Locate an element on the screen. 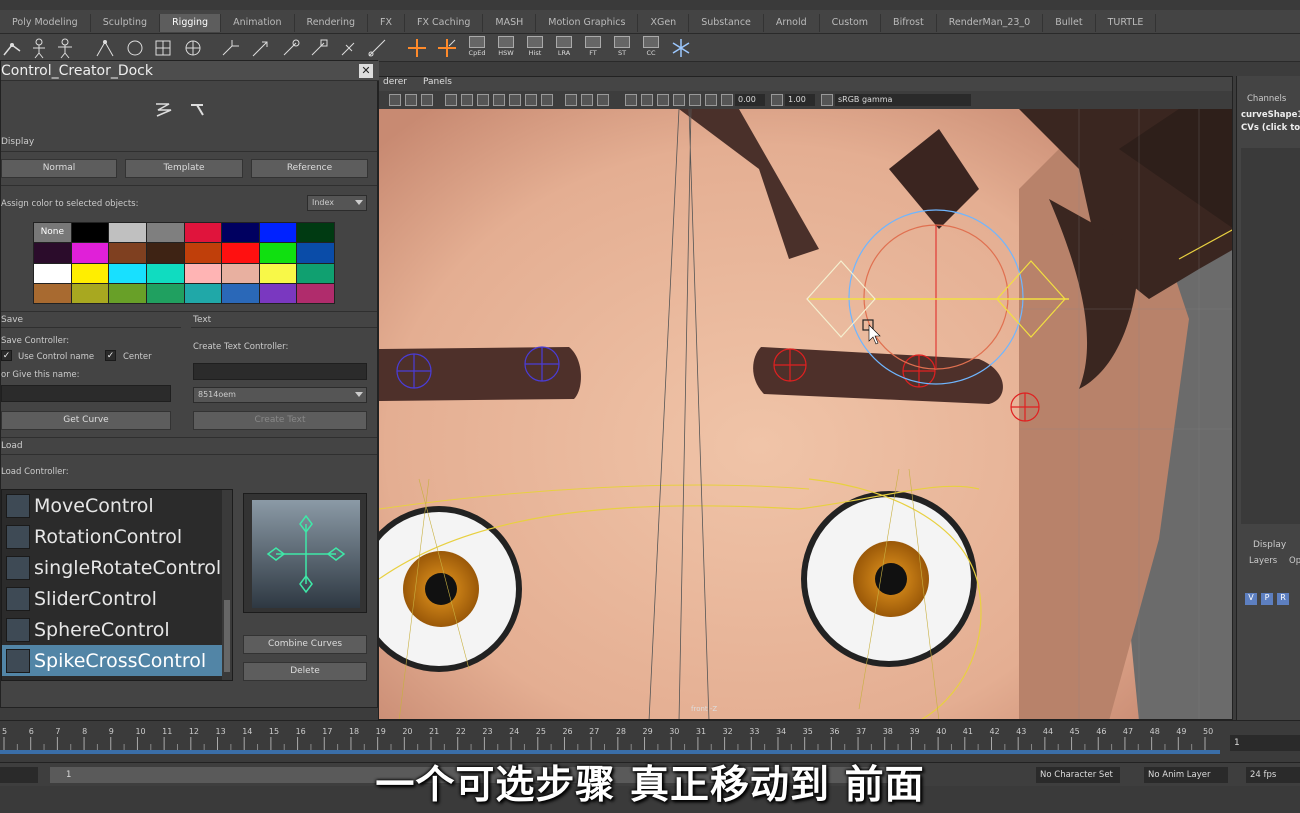 The height and width of the screenshot is (813, 1300). curve-tool-icon is located at coordinates (164, 109).